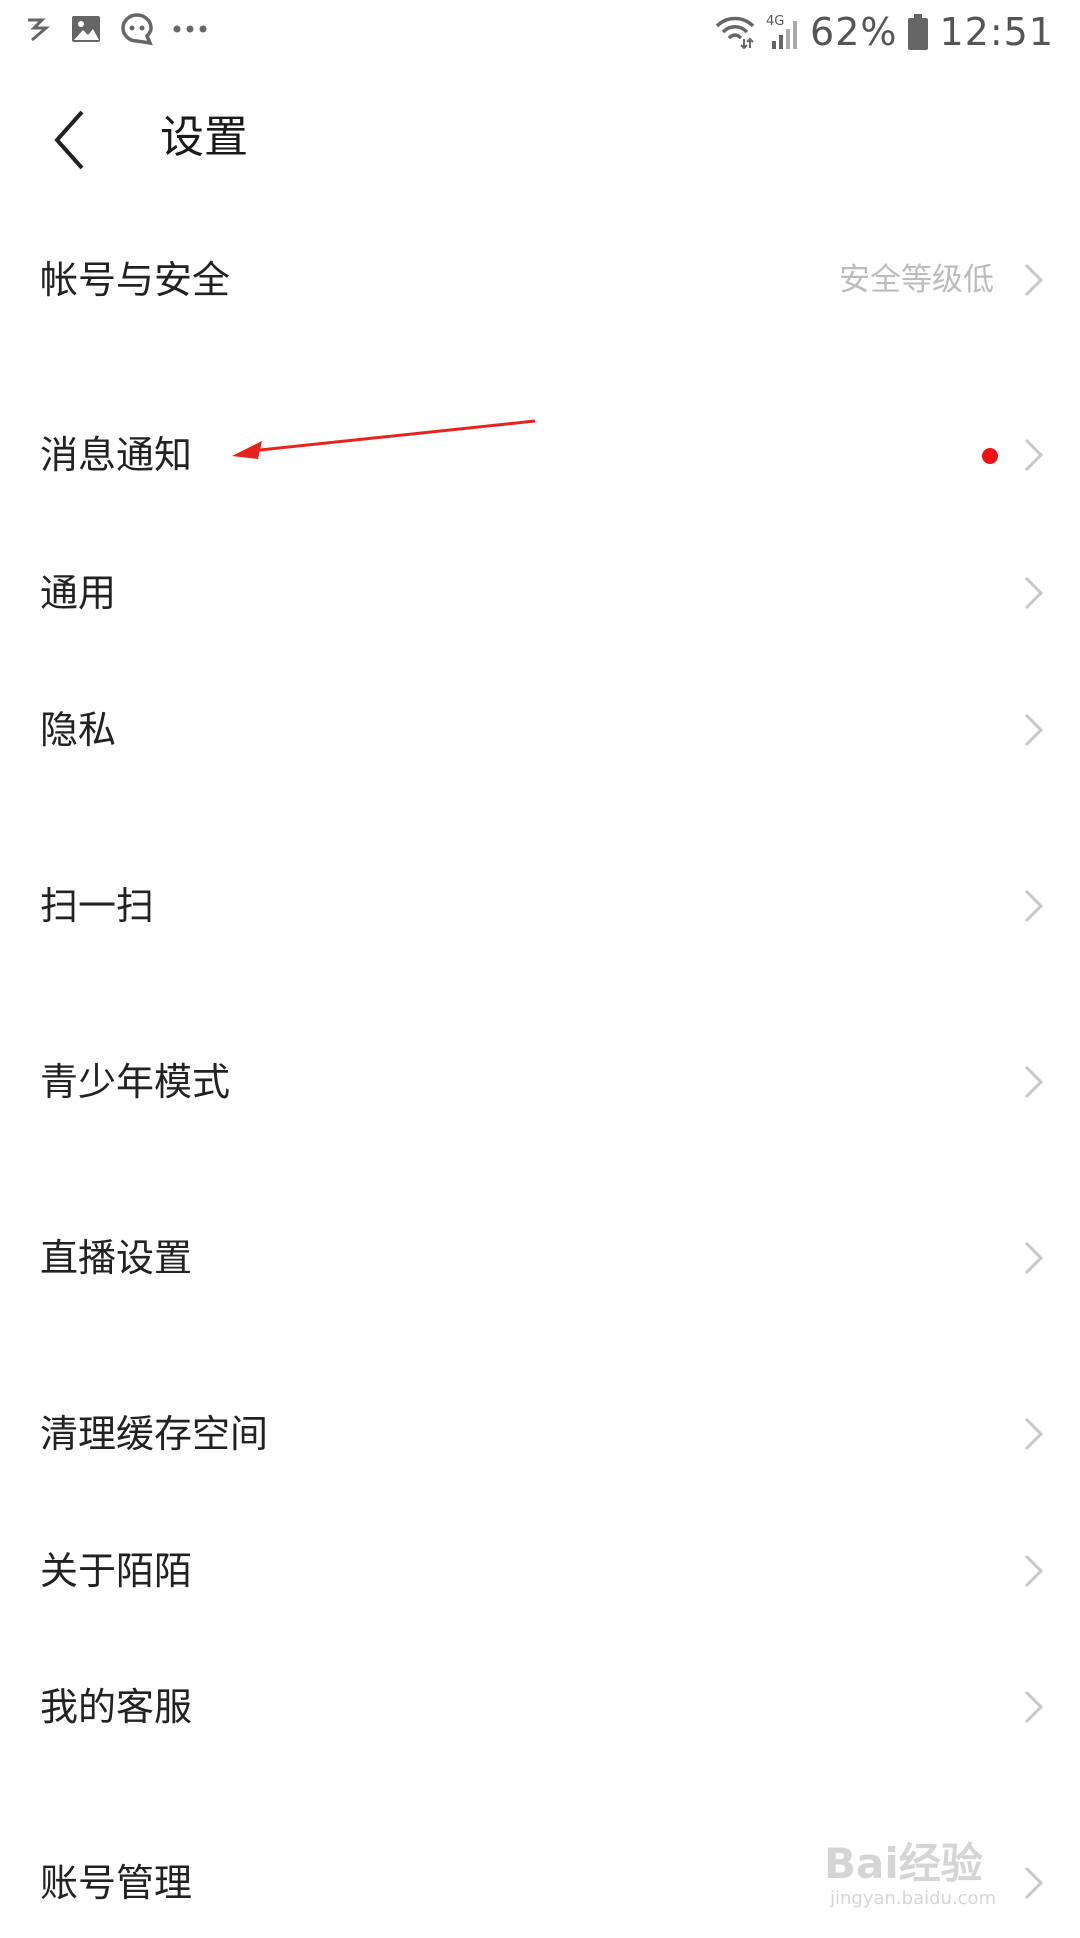 The height and width of the screenshot is (1938, 1080). I want to click on settings-item-customer-service: 我的客服, so click(540, 1707).